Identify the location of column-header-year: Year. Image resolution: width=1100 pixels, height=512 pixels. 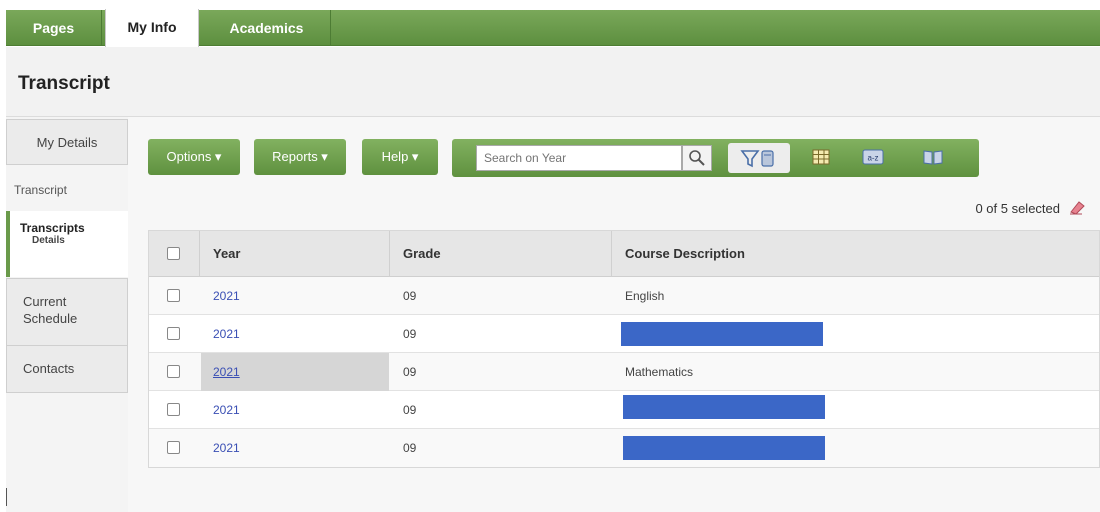
(226, 254).